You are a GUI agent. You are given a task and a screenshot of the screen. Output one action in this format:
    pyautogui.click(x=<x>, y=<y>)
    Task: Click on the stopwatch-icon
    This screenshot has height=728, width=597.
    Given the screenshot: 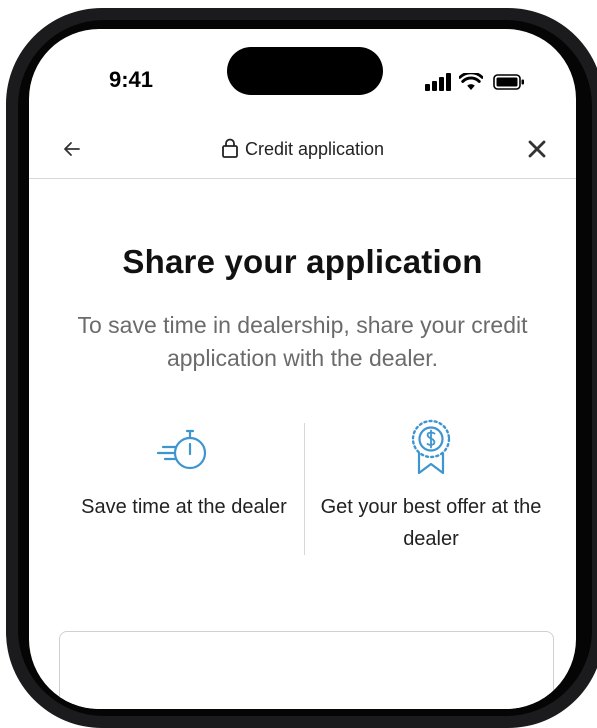 What is the action you would take?
    pyautogui.click(x=181, y=449)
    